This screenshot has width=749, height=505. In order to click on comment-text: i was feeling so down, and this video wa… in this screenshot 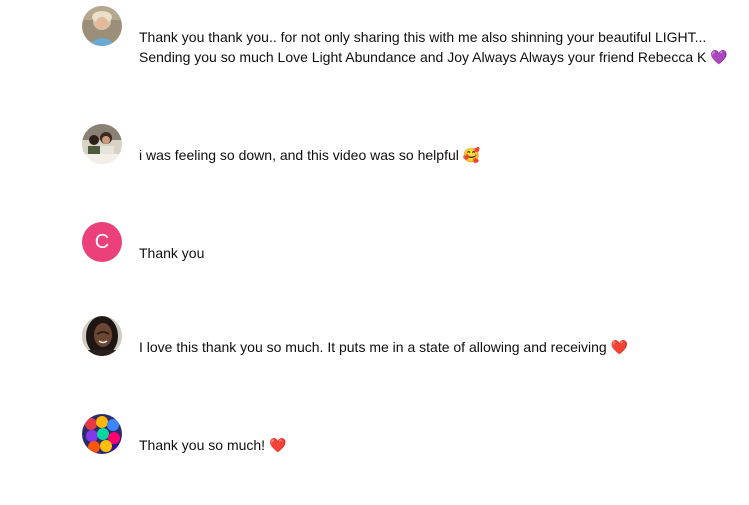, I will do `click(309, 155)`.